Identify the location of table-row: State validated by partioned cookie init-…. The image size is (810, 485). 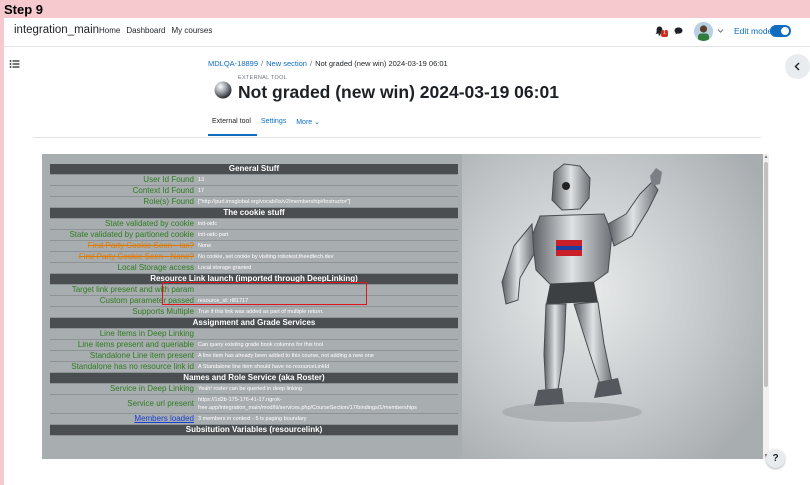
(254, 235).